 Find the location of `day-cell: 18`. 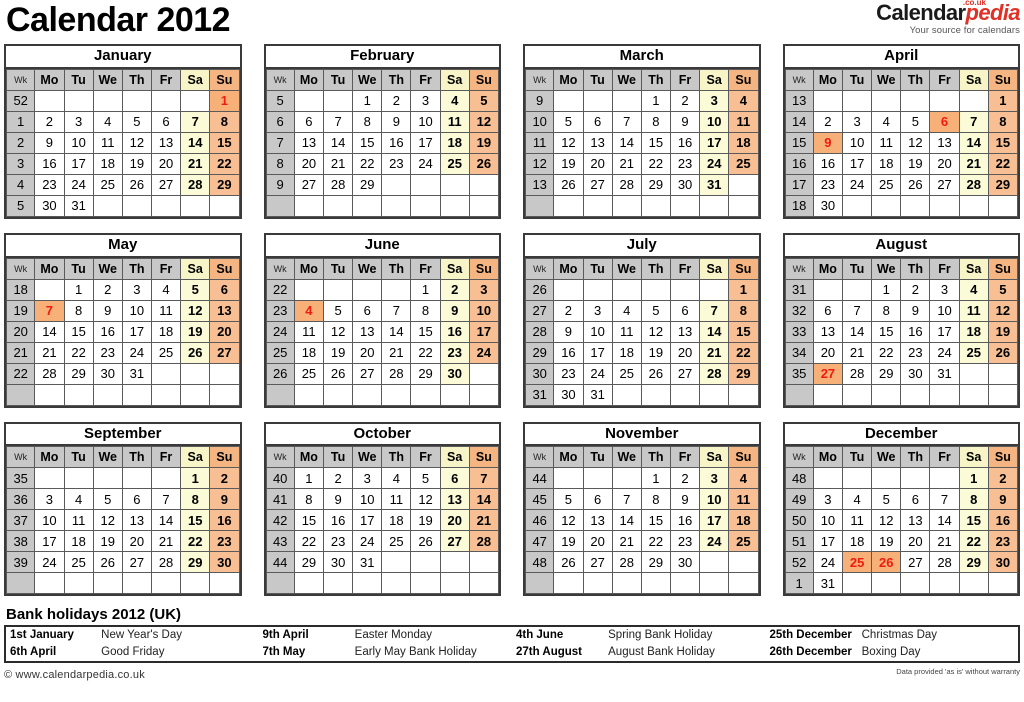

day-cell: 18 is located at coordinates (973, 331).